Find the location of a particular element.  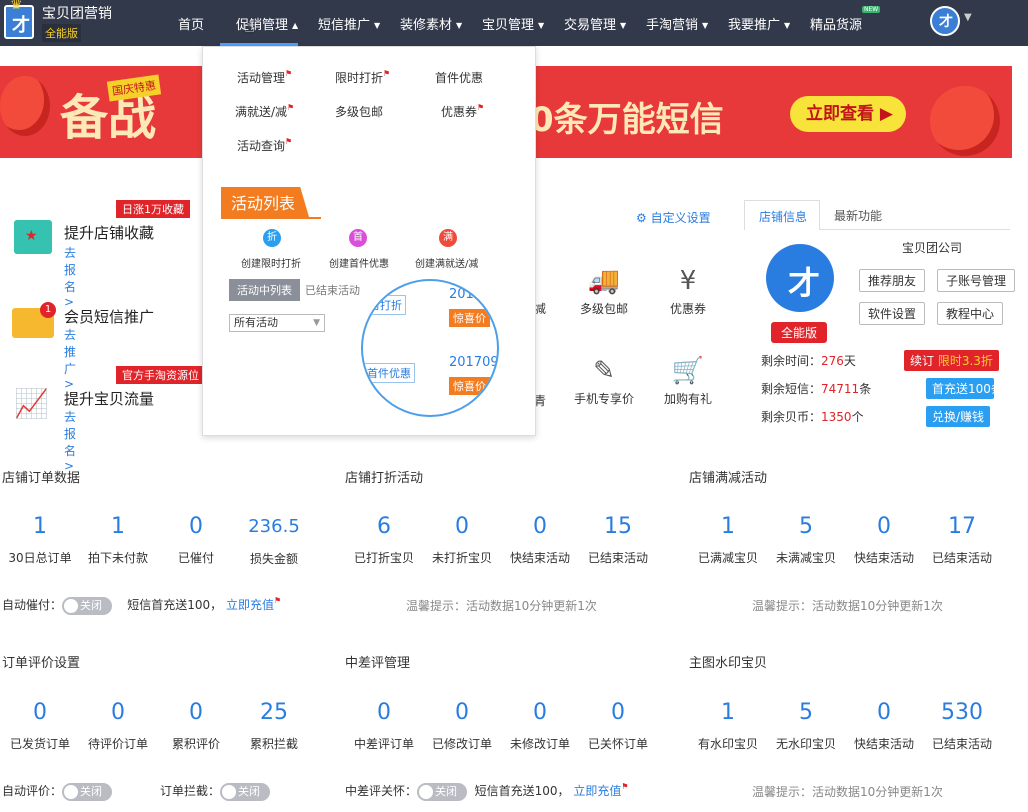

metric: 236.5 损失金额 is located at coordinates (274, 540).